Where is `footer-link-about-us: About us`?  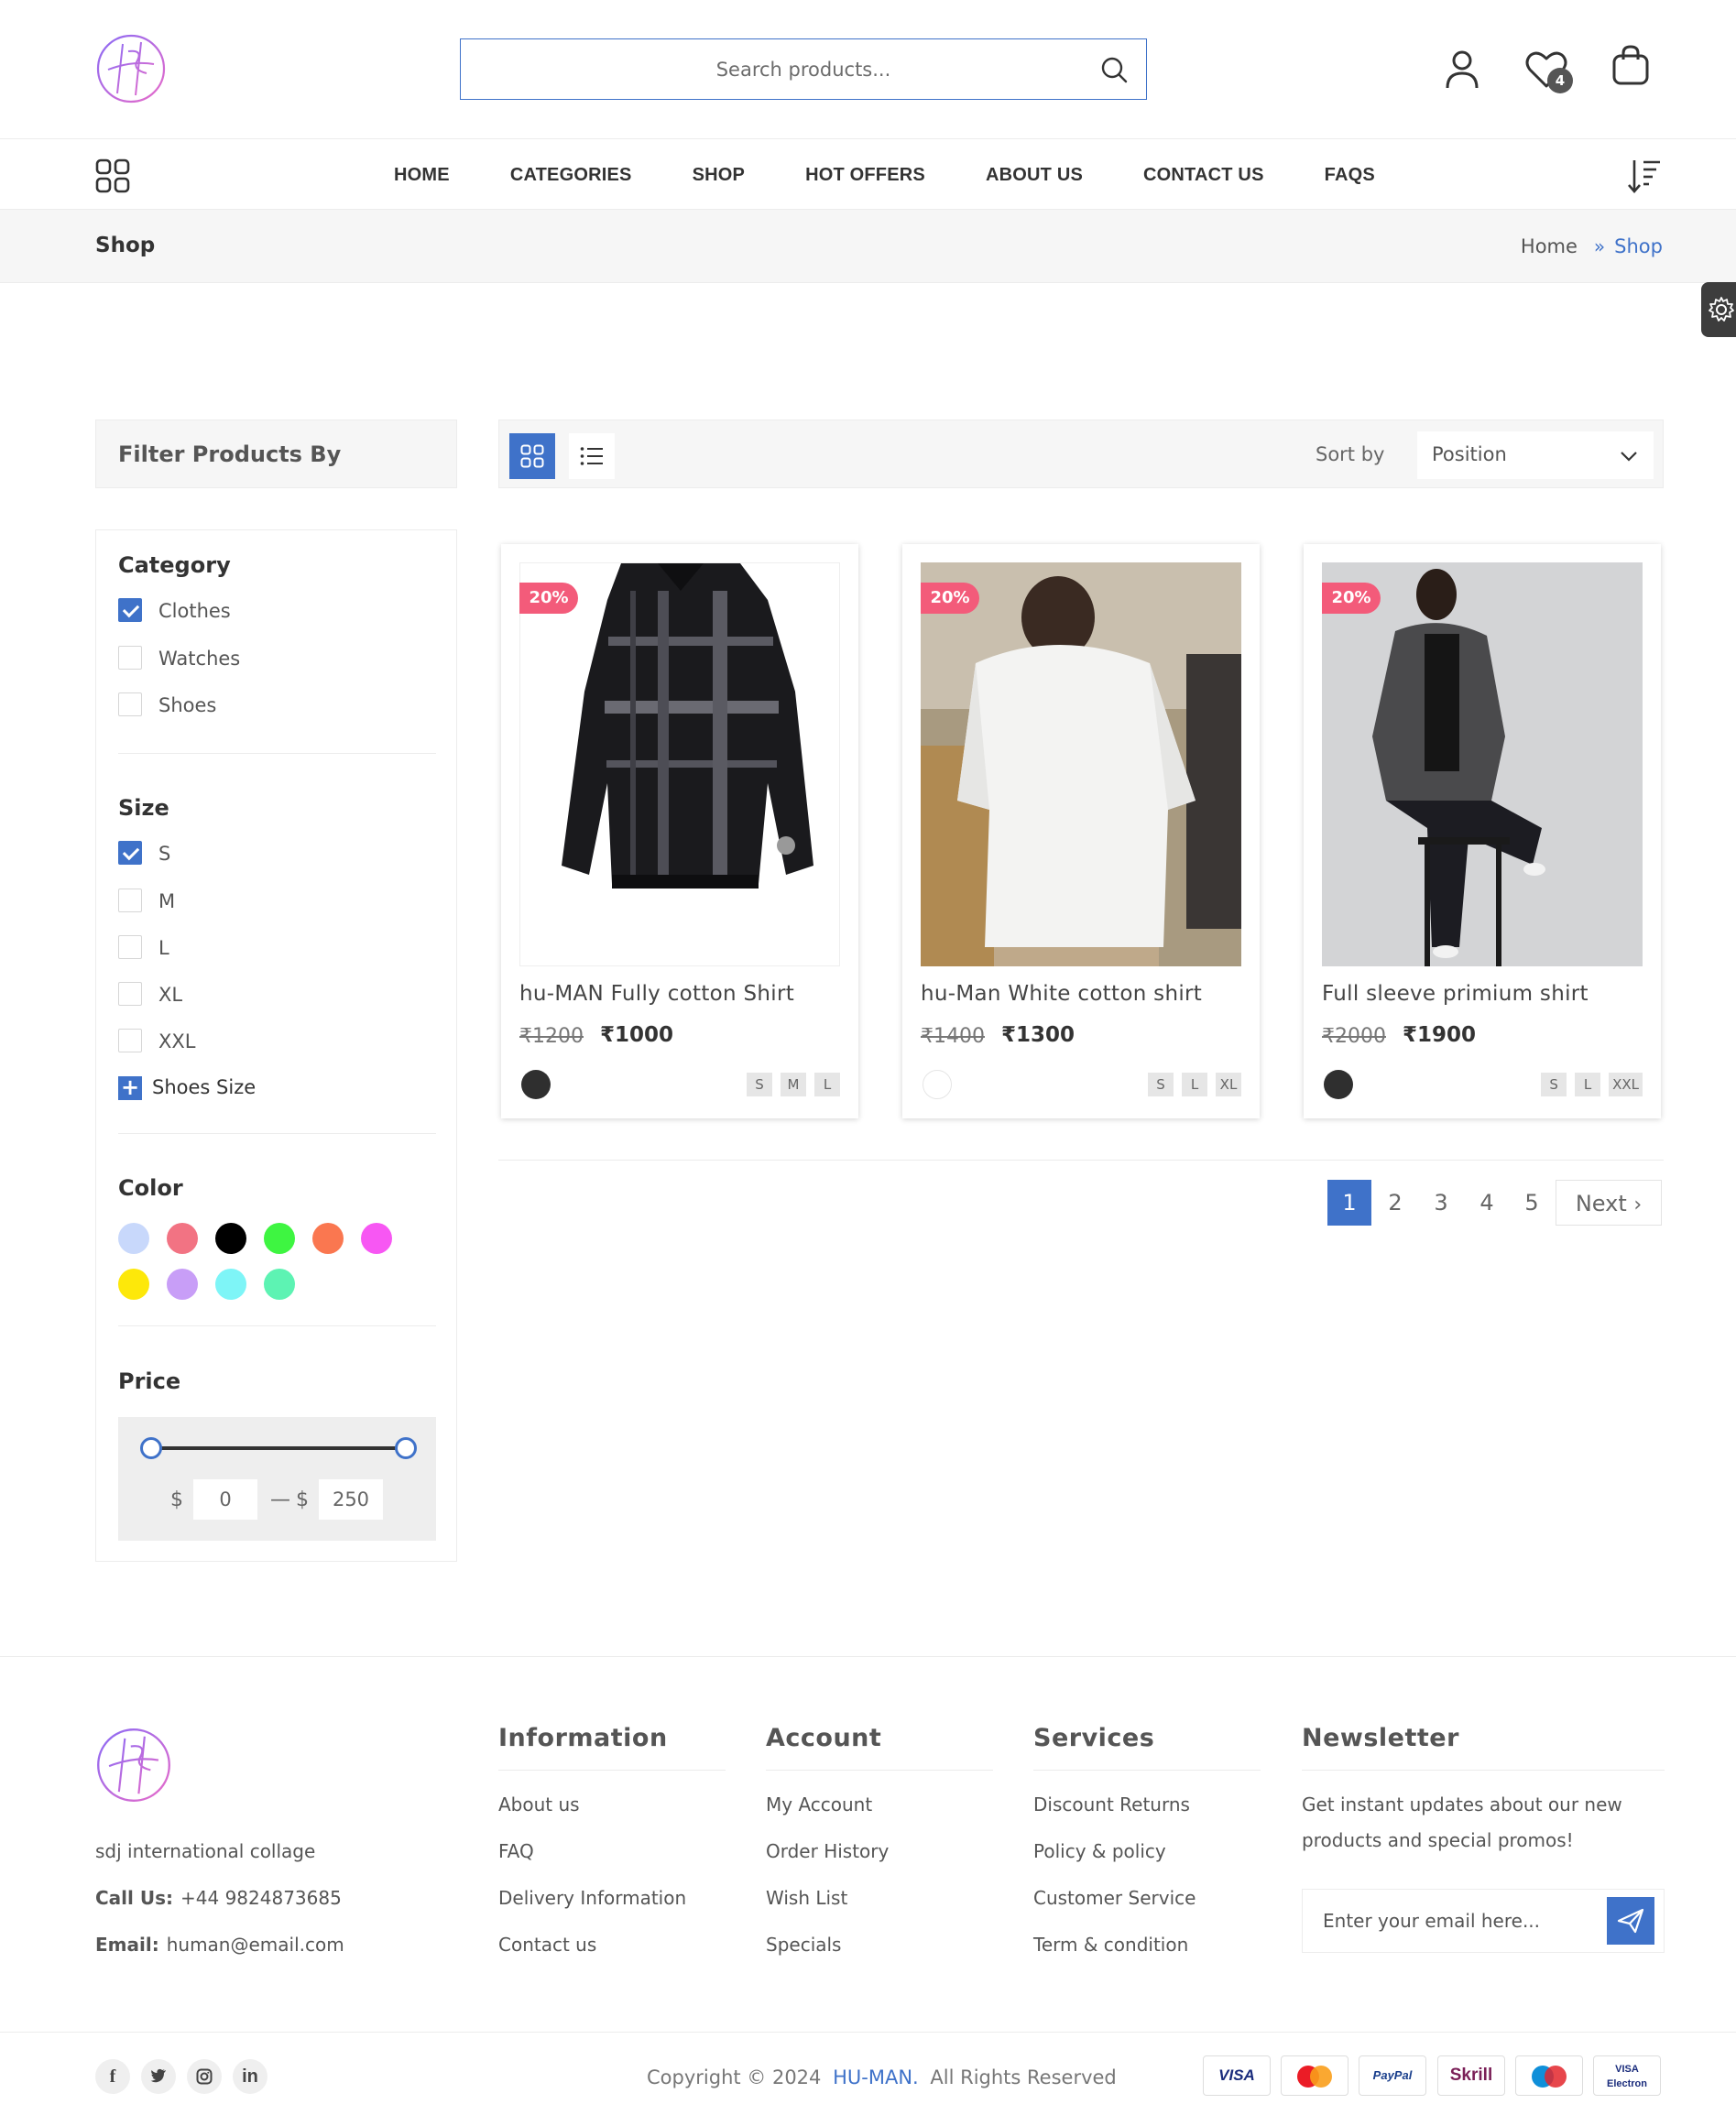 footer-link-about-us: About us is located at coordinates (539, 1804).